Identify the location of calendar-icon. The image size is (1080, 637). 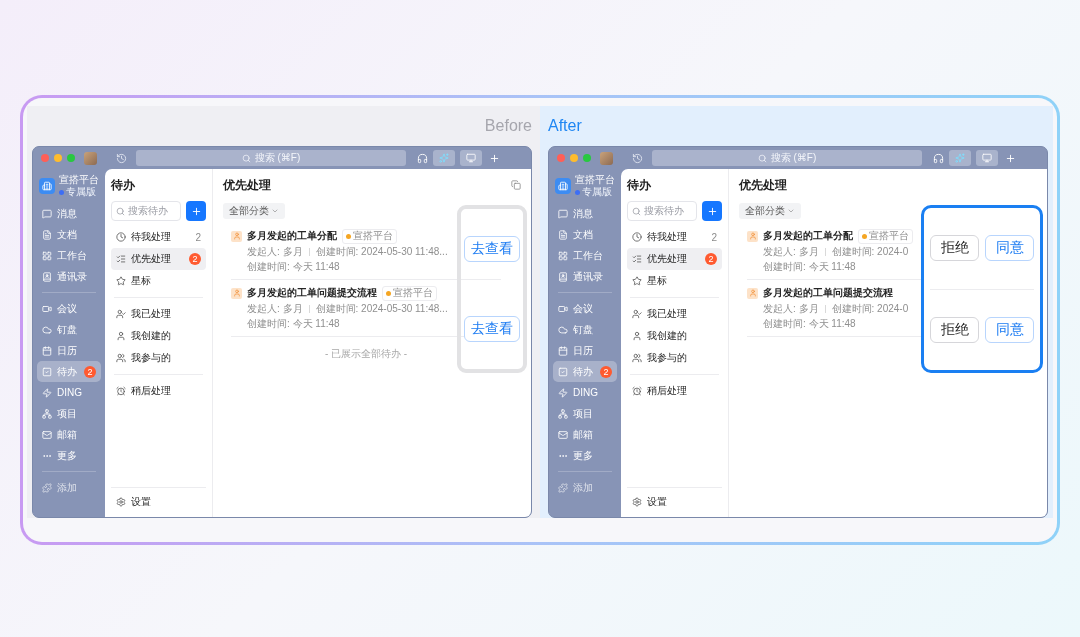
(563, 350).